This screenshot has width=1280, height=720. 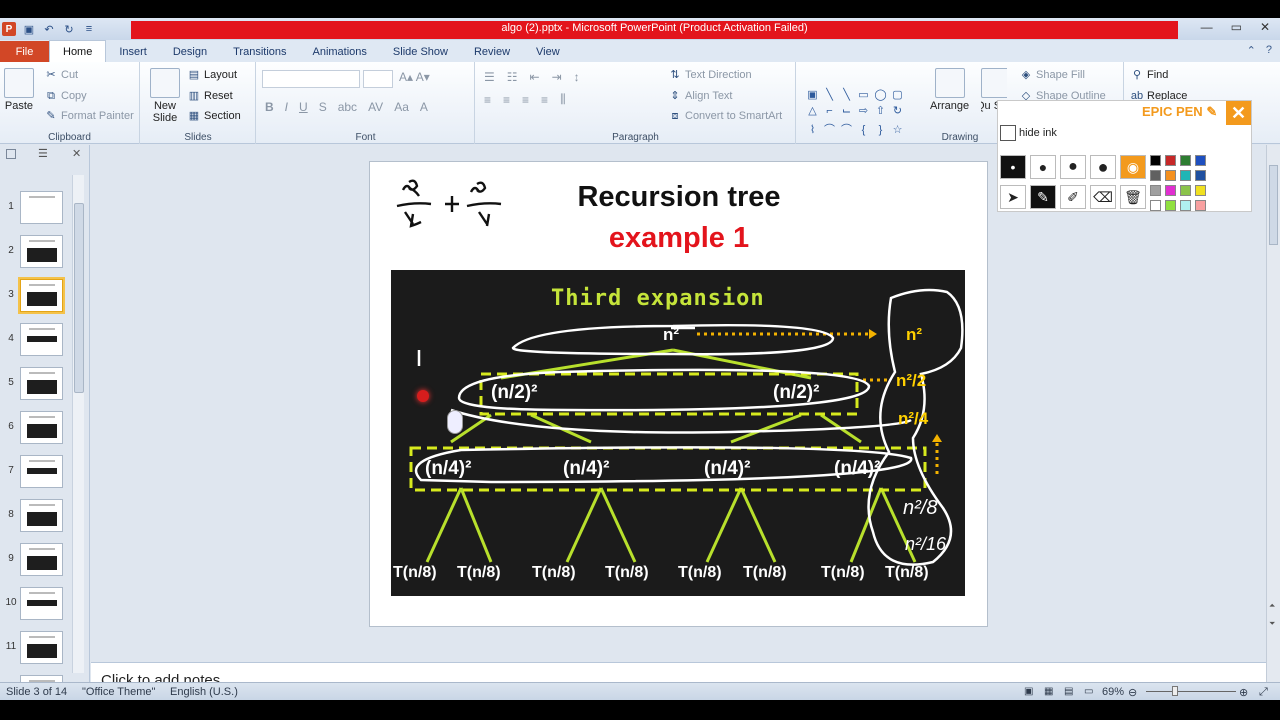 What do you see at coordinates (700, 96) in the screenshot?
I see `align-text-button: ⇕ Align Text` at bounding box center [700, 96].